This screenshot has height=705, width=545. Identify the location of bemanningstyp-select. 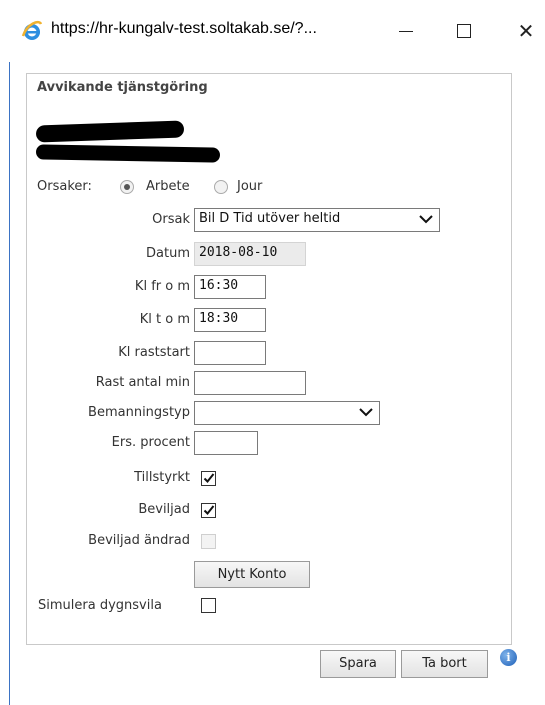
(287, 413).